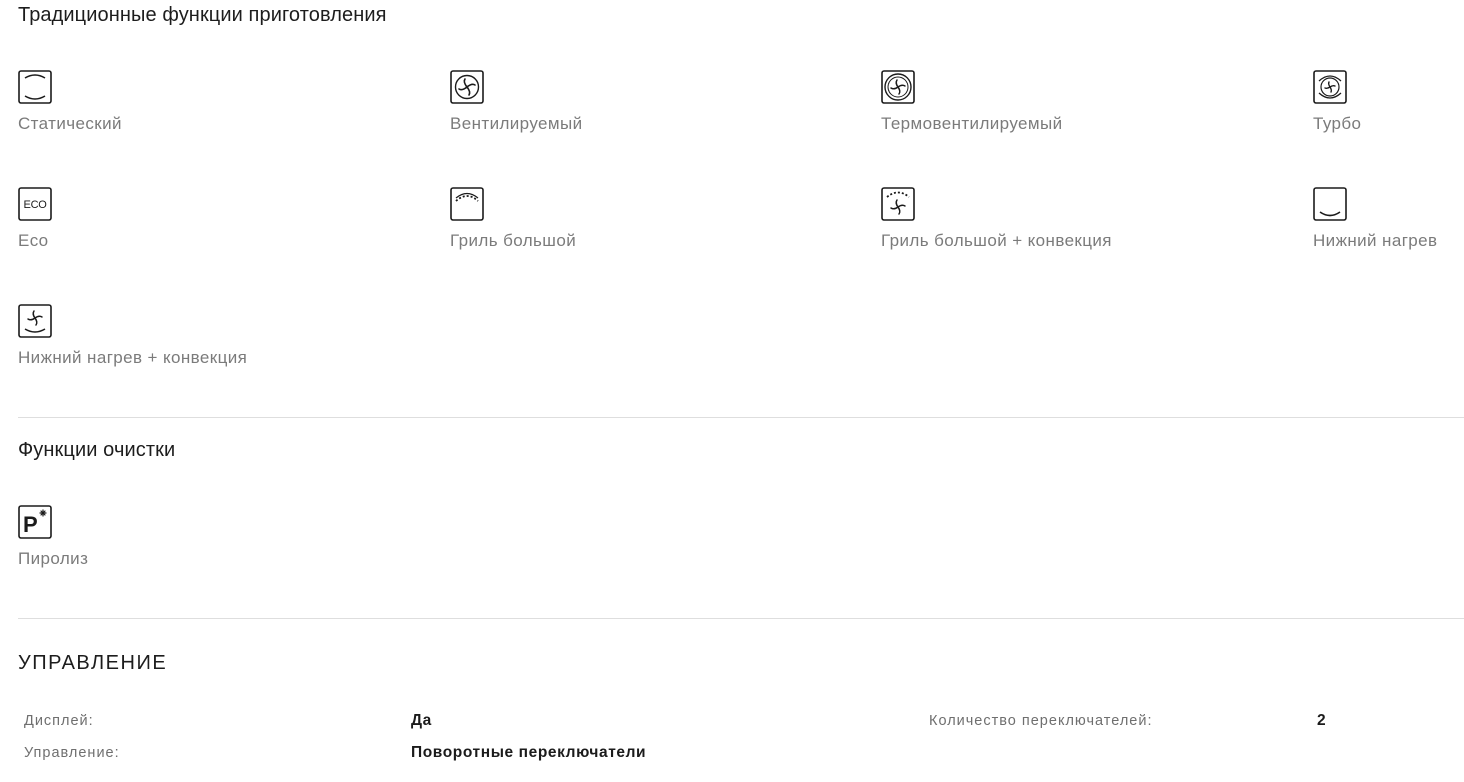 This screenshot has width=1464, height=782. Describe the element at coordinates (1388, 115) in the screenshot. I see `feature-turbo: Турбо` at that location.